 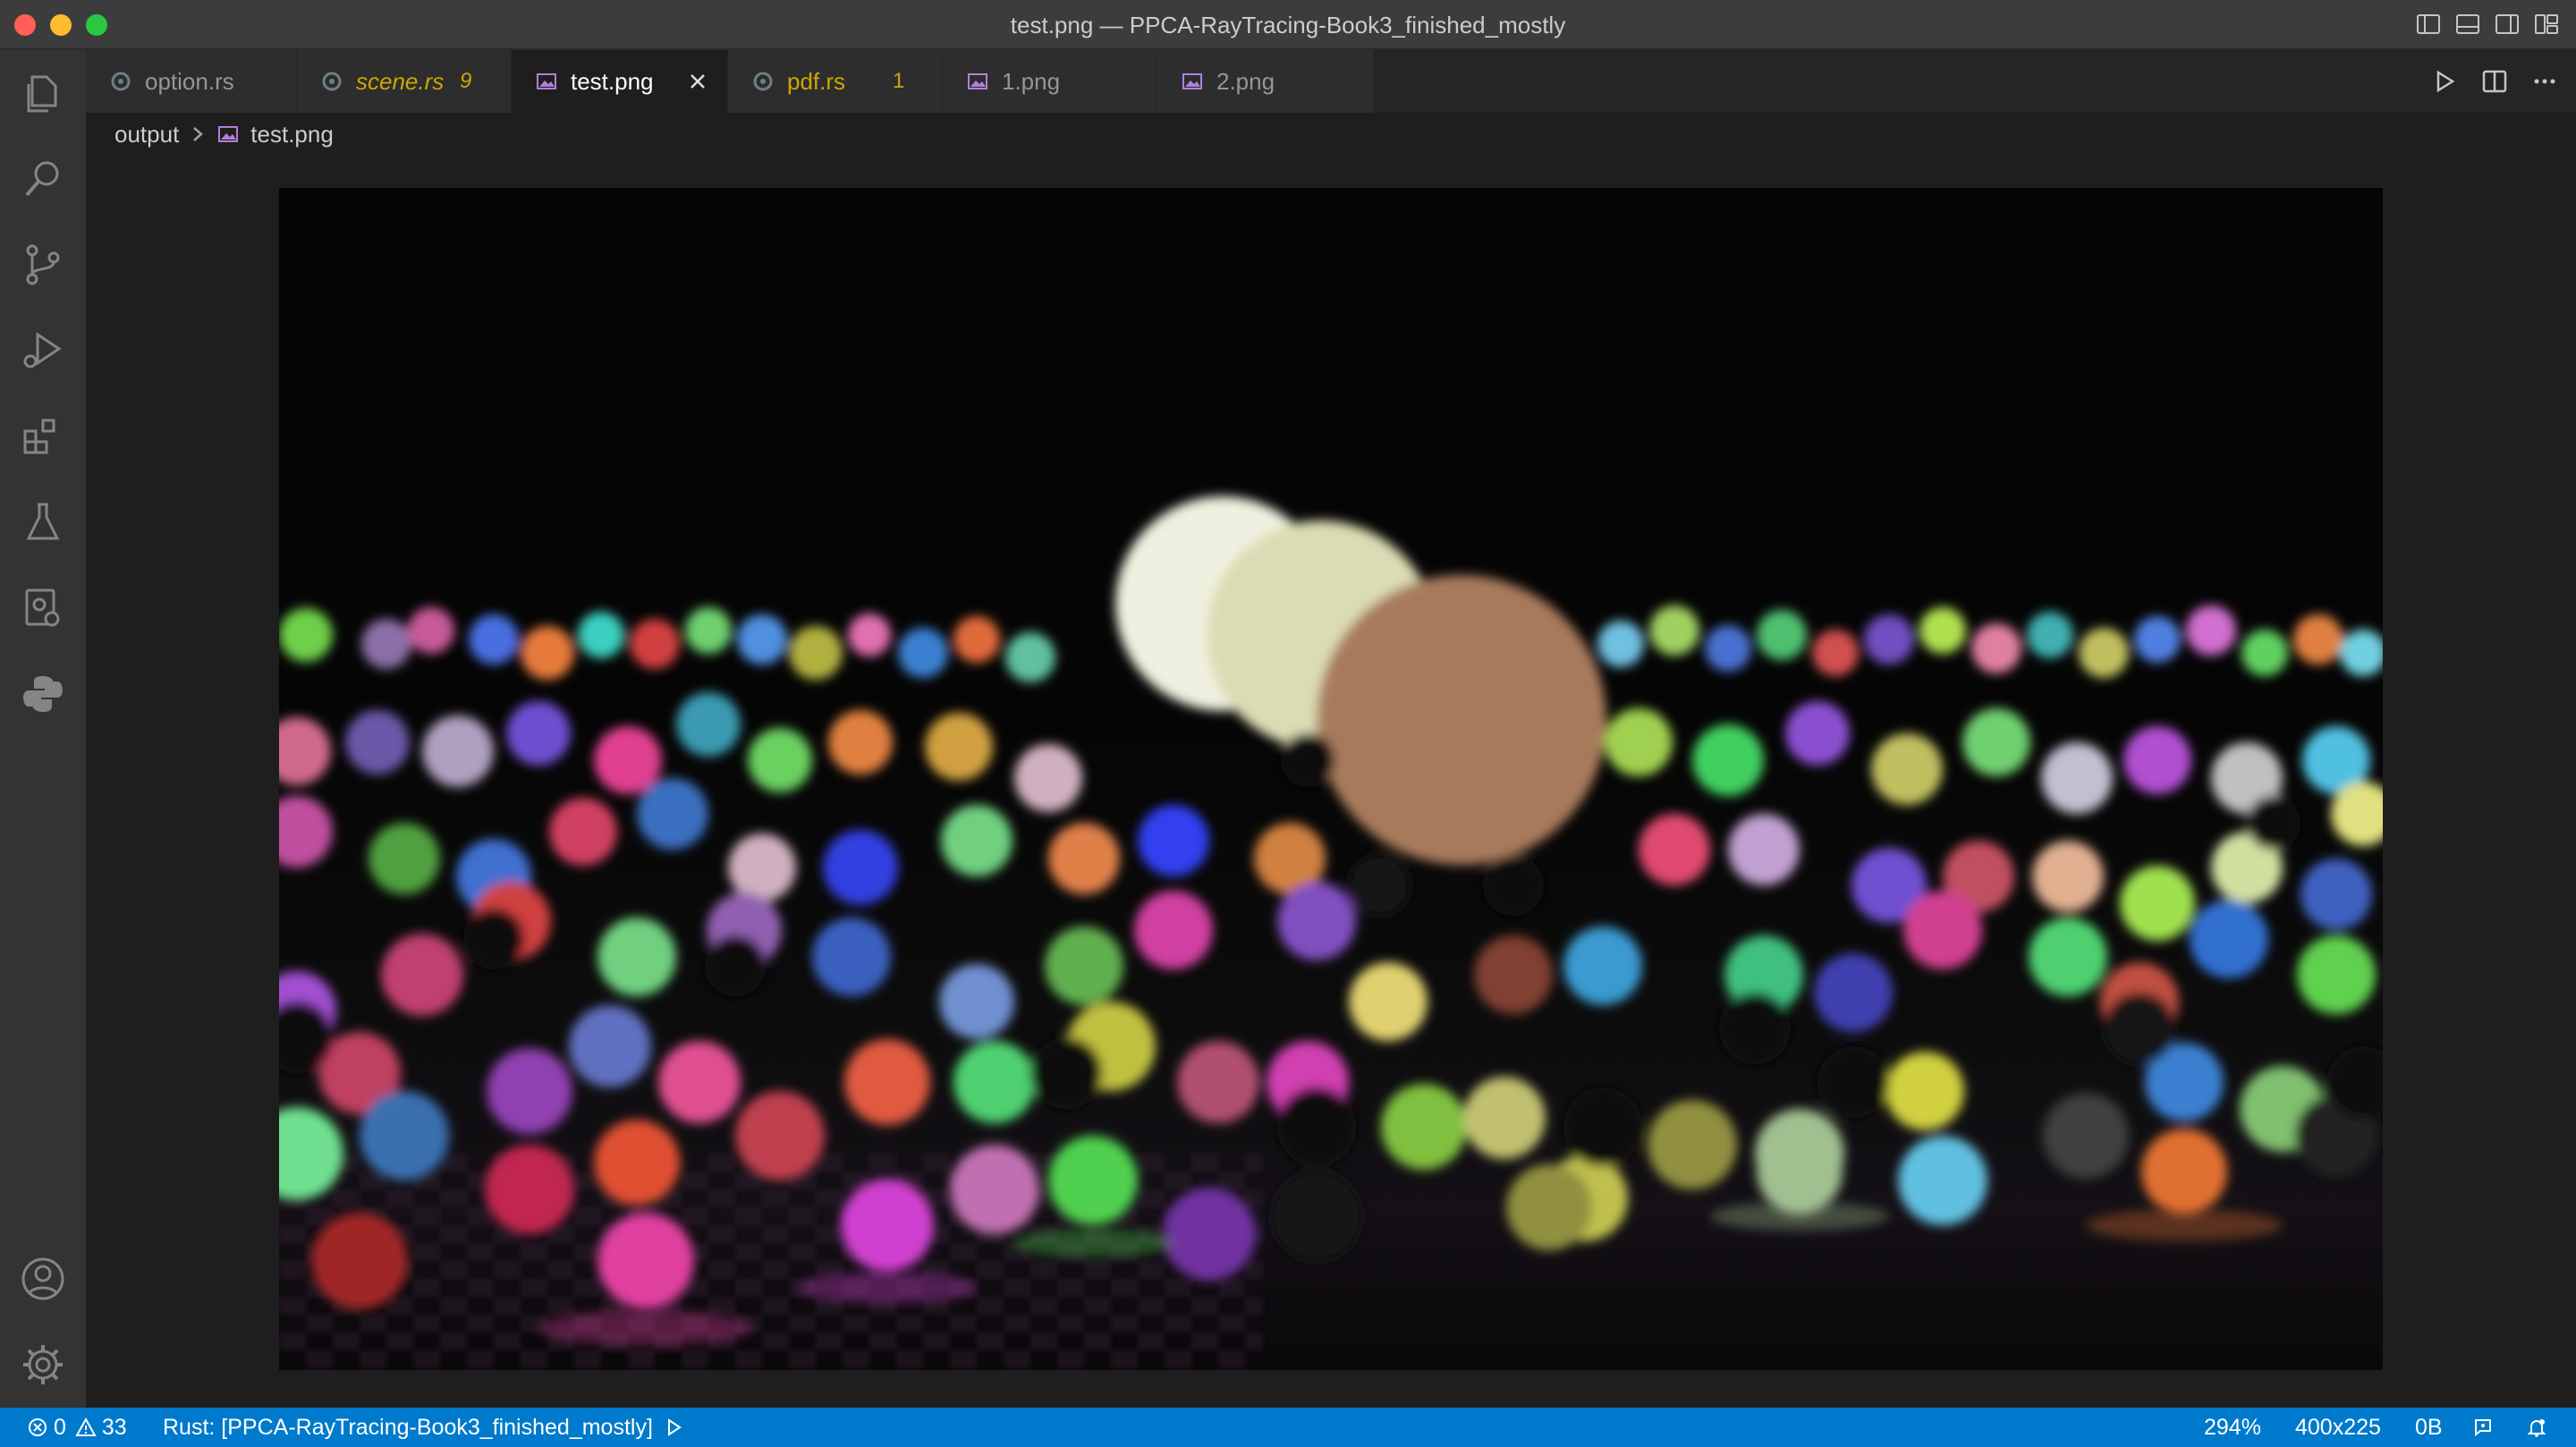 I want to click on tab-label: test.png, so click(x=612, y=81).